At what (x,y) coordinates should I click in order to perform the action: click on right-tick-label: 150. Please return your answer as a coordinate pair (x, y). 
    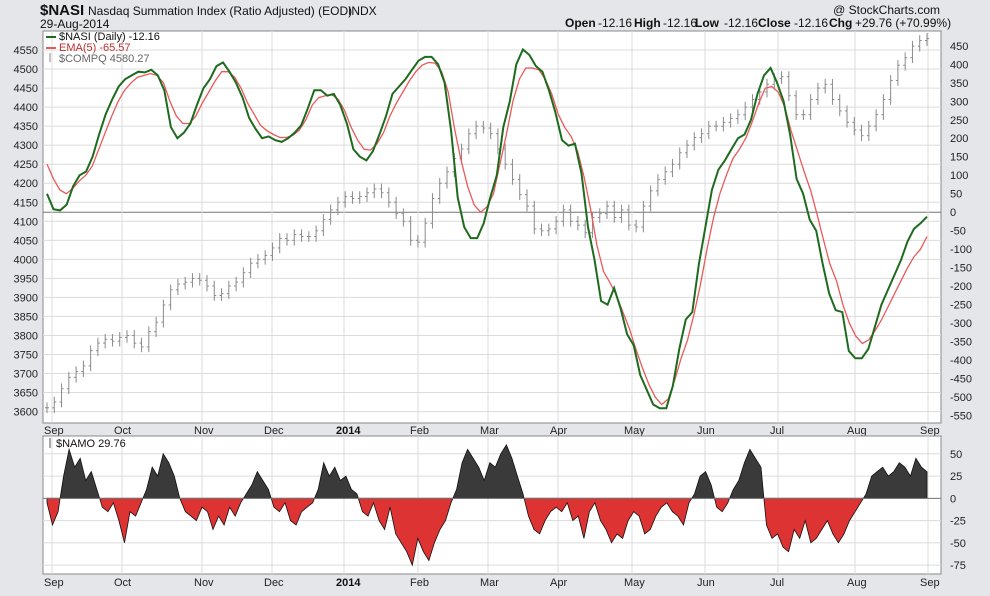
    Looking at the image, I should click on (959, 158).